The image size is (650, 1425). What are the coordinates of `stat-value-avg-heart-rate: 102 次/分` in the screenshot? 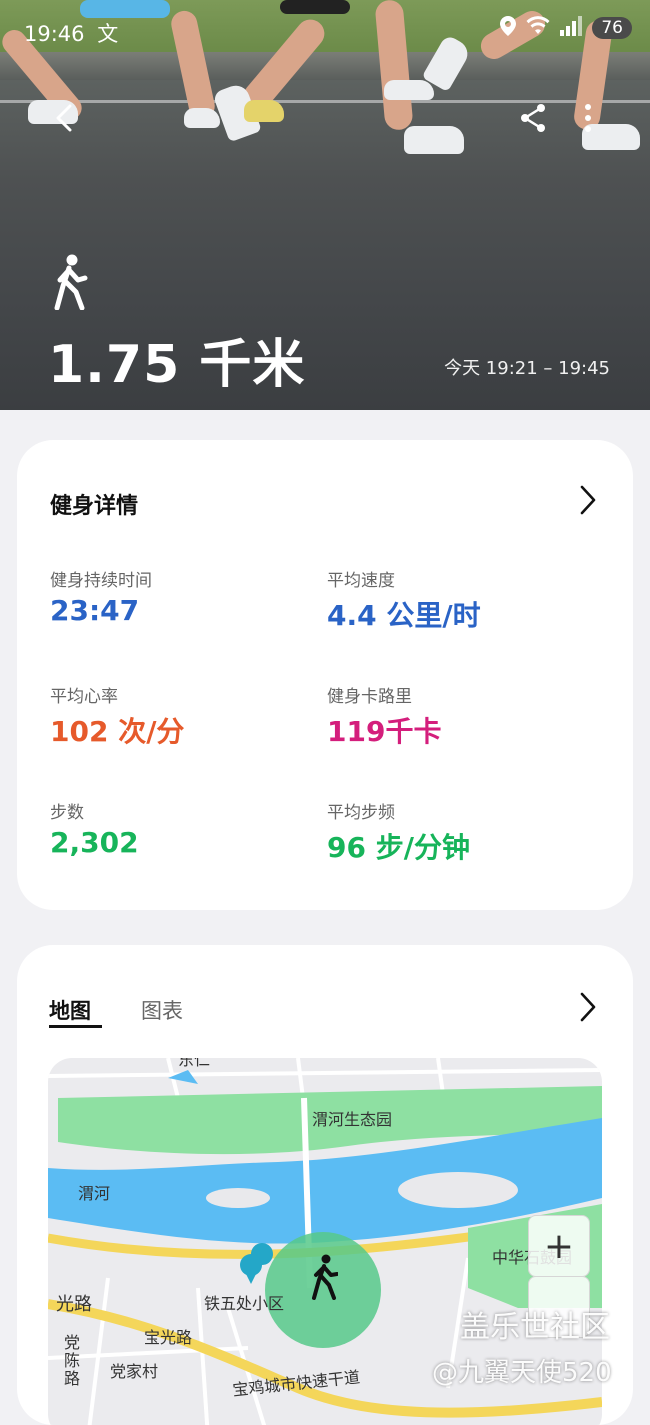 It's located at (117, 731).